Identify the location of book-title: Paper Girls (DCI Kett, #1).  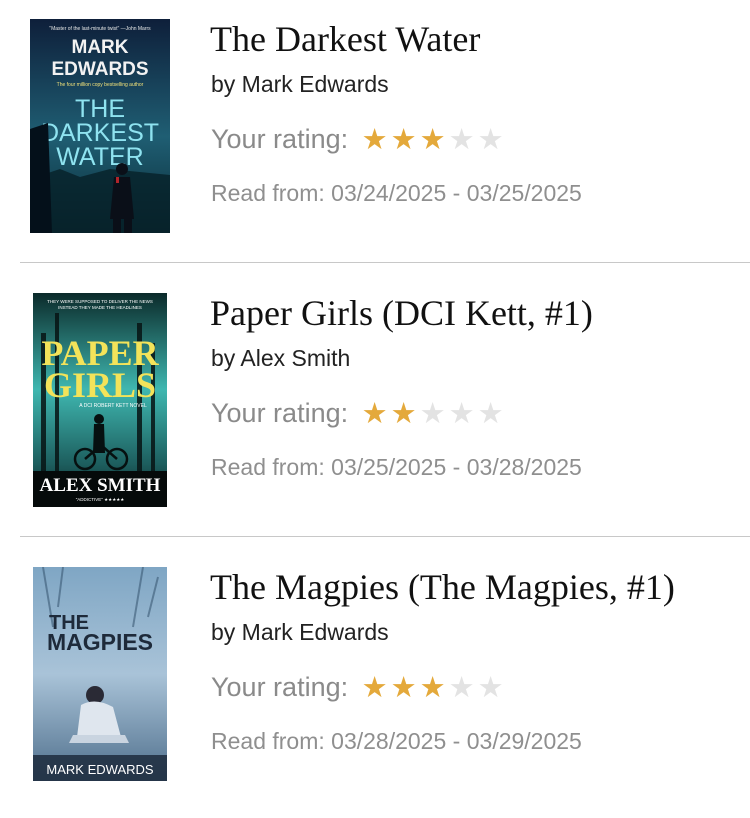
(401, 313).